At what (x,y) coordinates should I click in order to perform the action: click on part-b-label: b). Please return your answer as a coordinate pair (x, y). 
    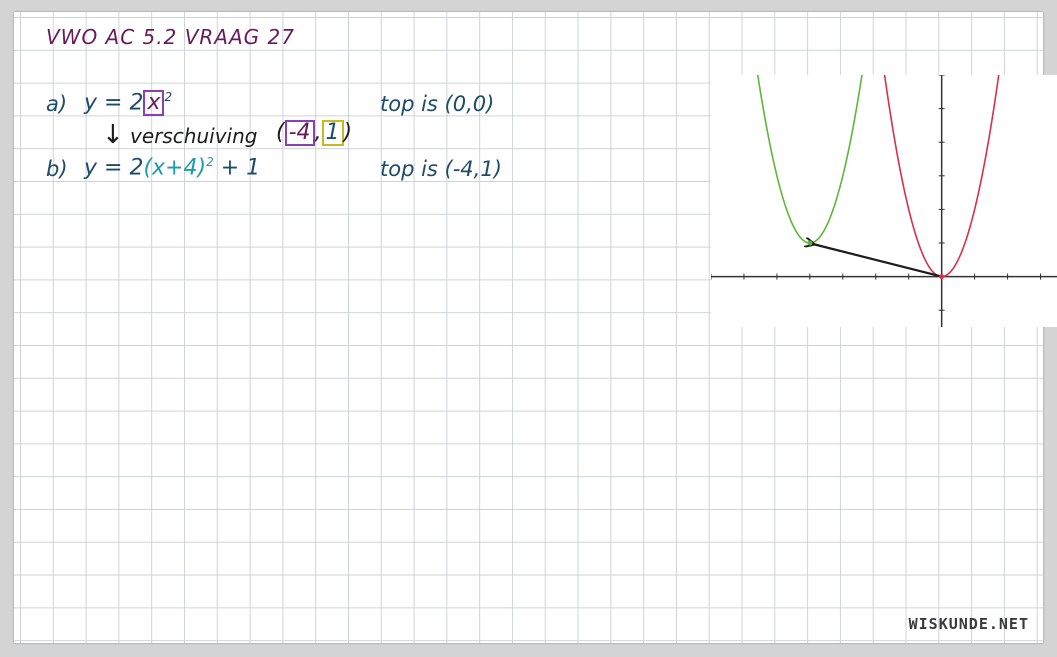
    Looking at the image, I should click on (57, 169).